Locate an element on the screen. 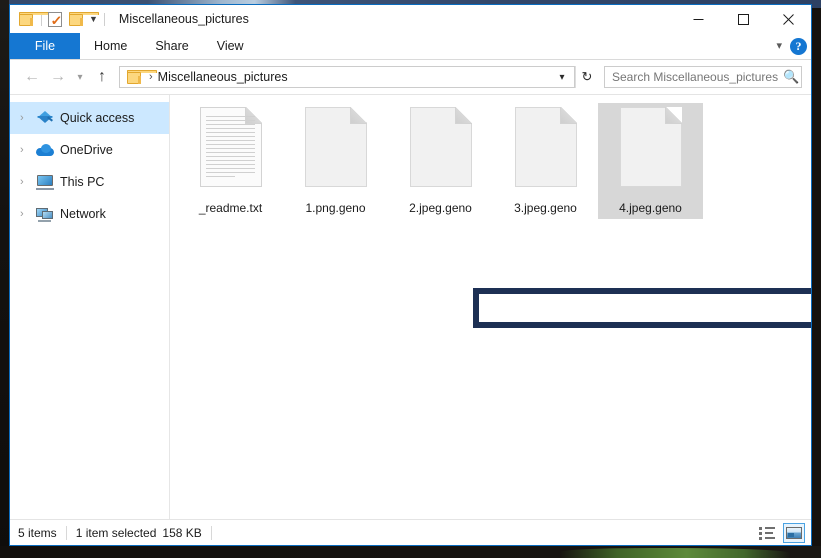 This screenshot has width=821, height=558. maximize-button is located at coordinates (743, 19).